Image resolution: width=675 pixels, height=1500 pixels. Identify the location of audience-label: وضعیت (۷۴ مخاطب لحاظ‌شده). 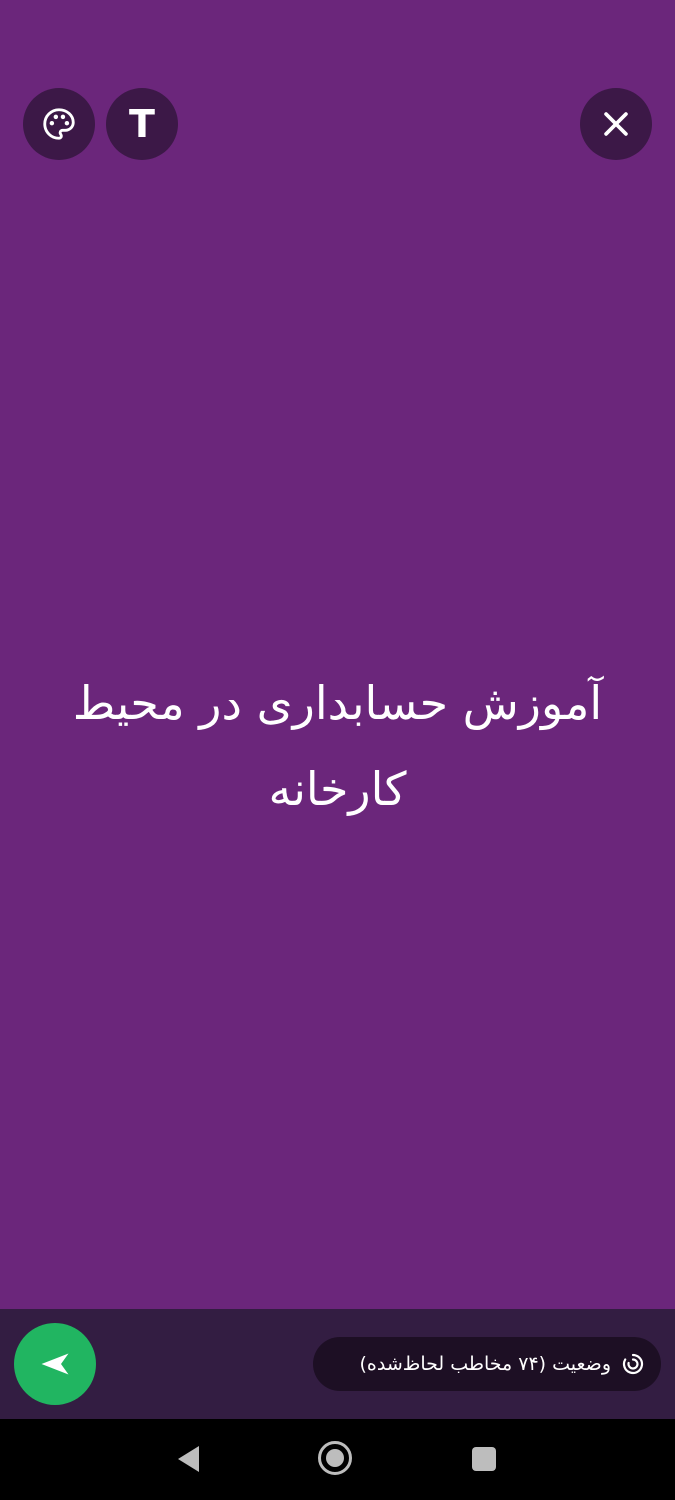
(485, 1364).